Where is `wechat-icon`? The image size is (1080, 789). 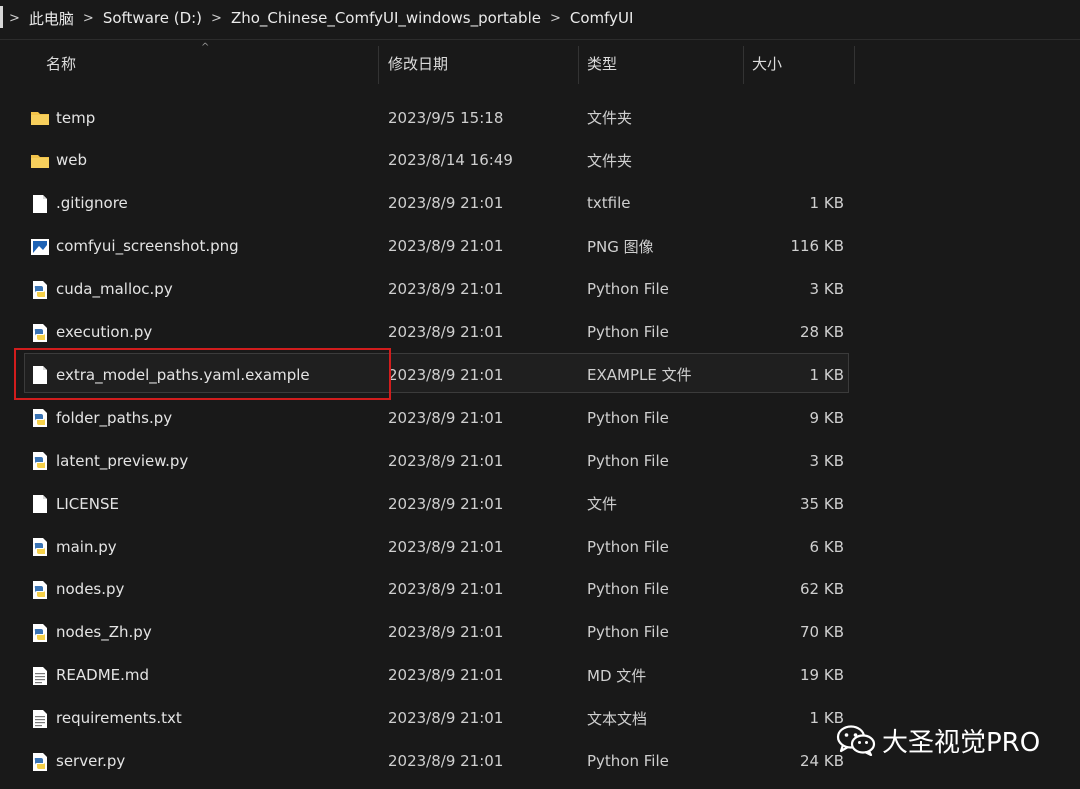
wechat-icon is located at coordinates (856, 740).